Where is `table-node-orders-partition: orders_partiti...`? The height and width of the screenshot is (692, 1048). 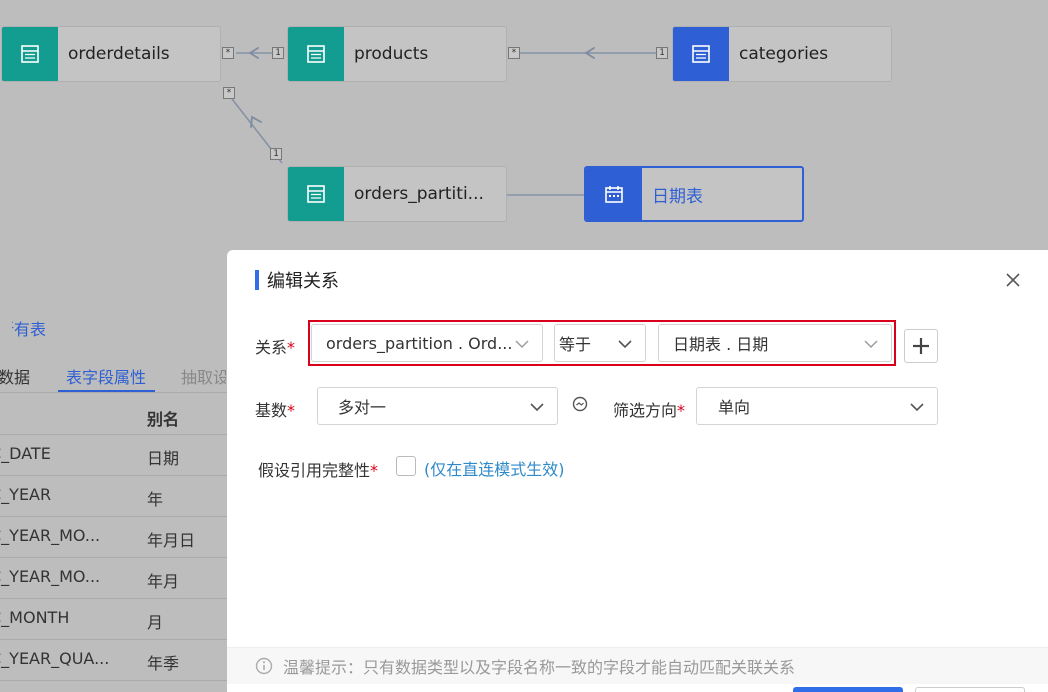 table-node-orders-partition: orders_partiti... is located at coordinates (397, 194).